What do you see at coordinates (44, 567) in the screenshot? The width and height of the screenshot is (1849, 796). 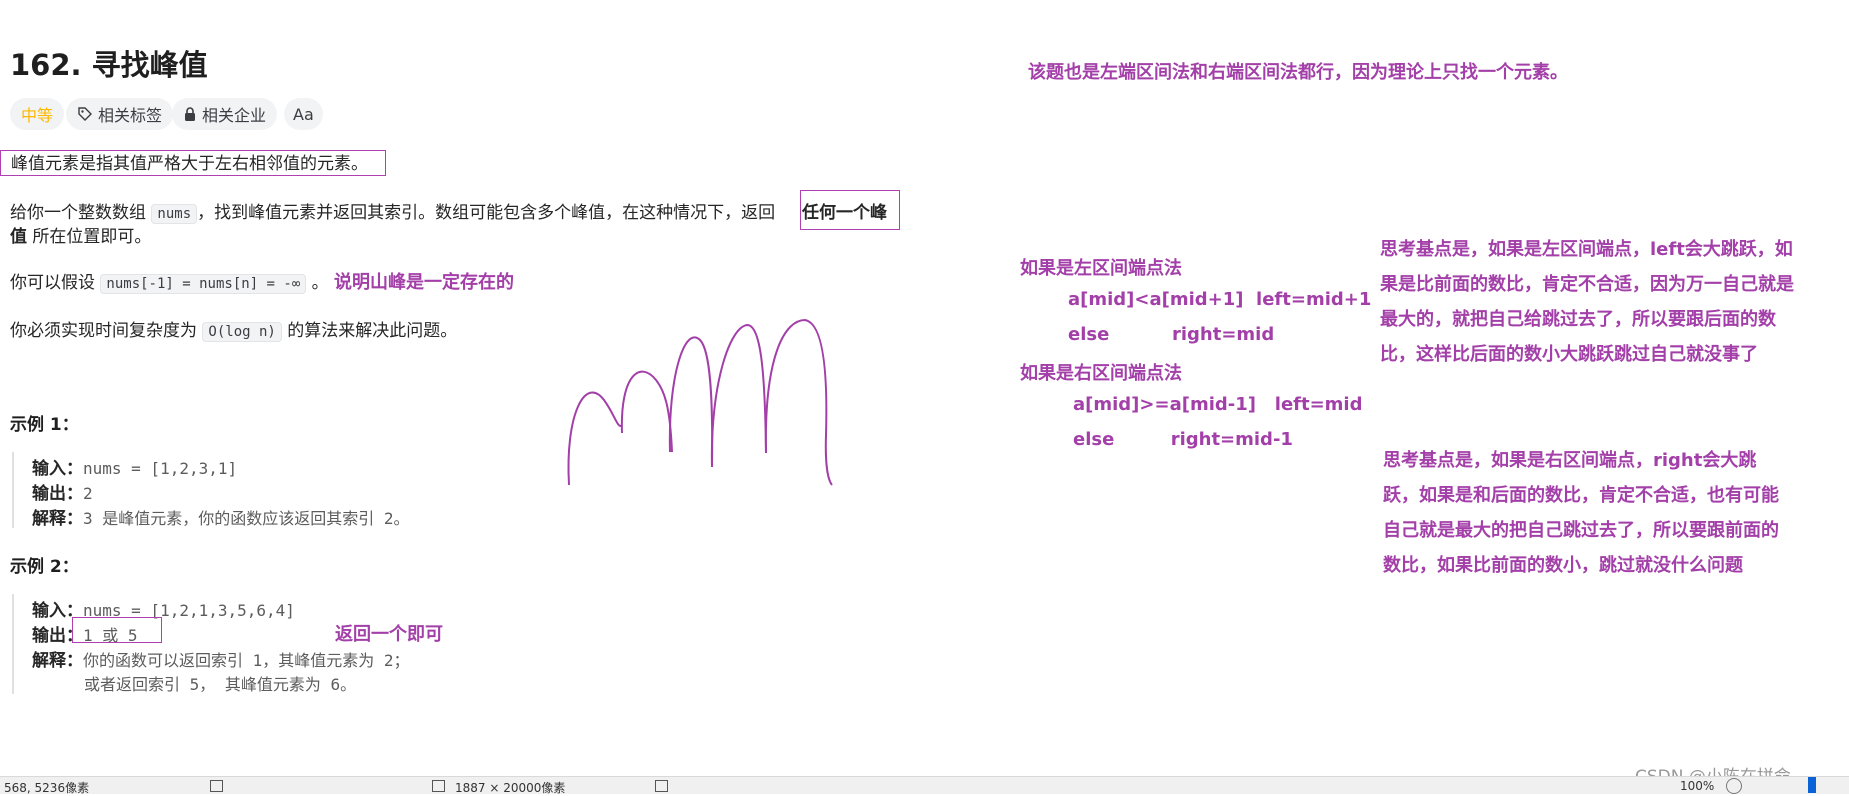 I see `example-2-title: 示例 2：` at bounding box center [44, 567].